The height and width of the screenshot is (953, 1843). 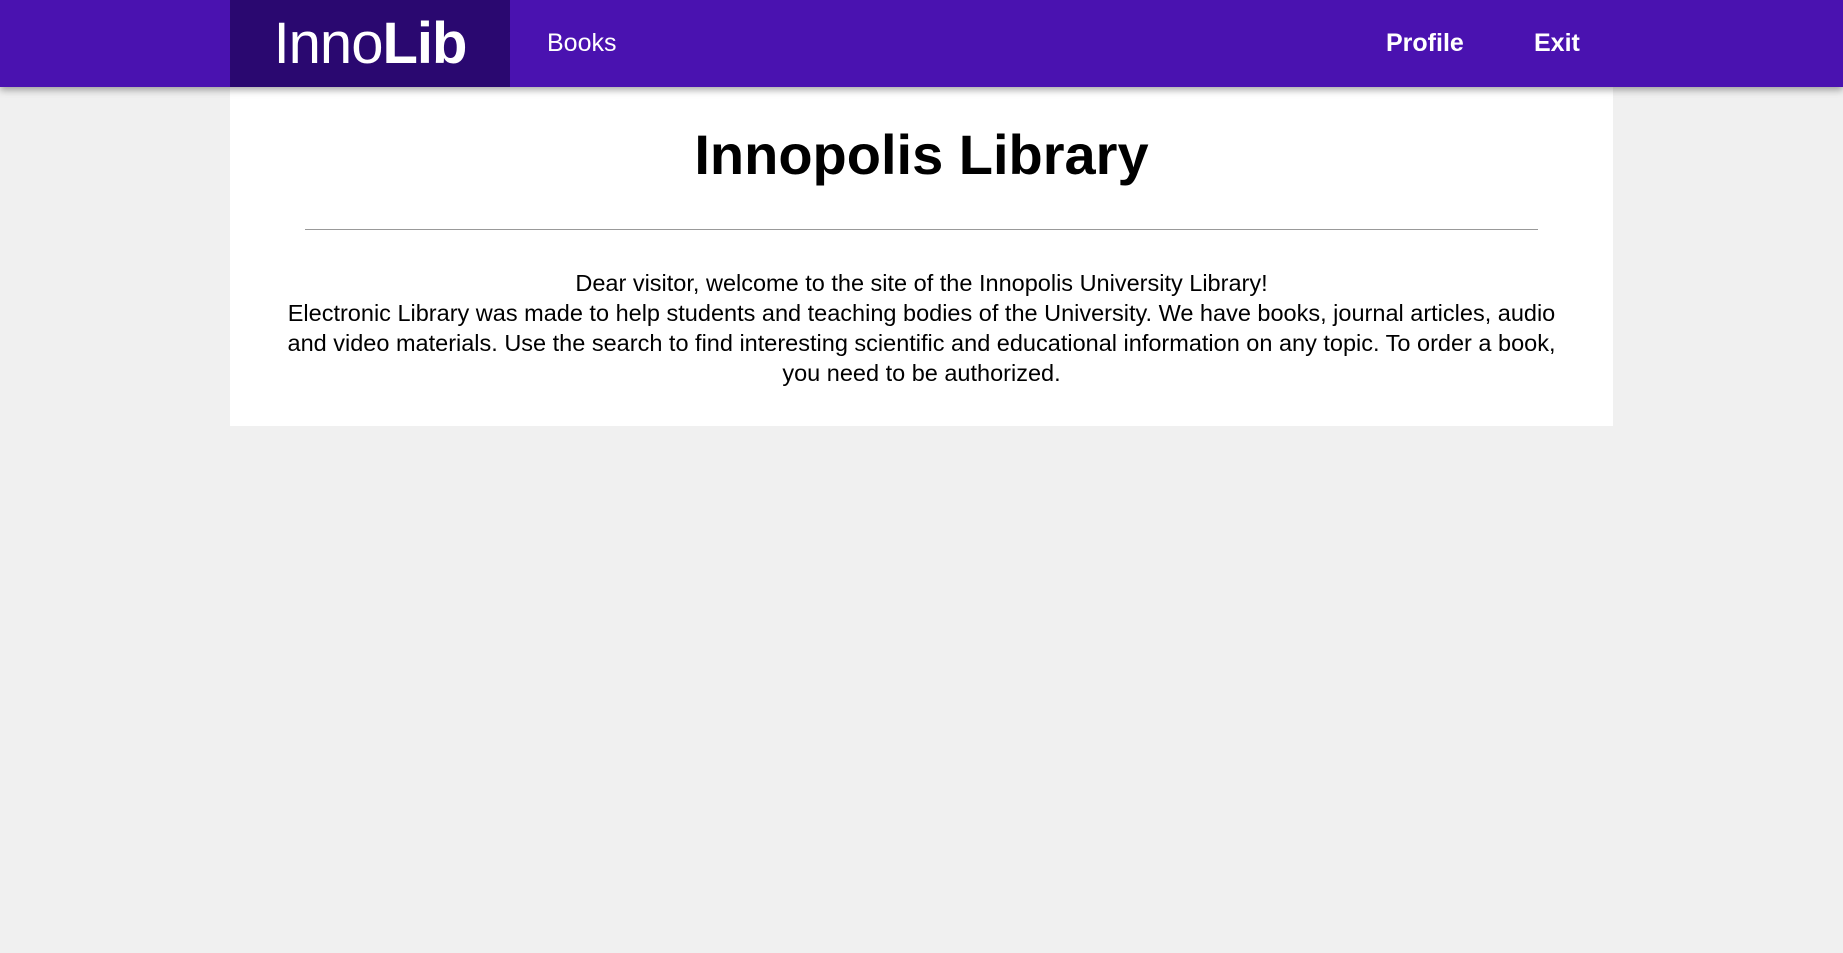 I want to click on brand-logo-link: Inno Lib, so click(x=370, y=43).